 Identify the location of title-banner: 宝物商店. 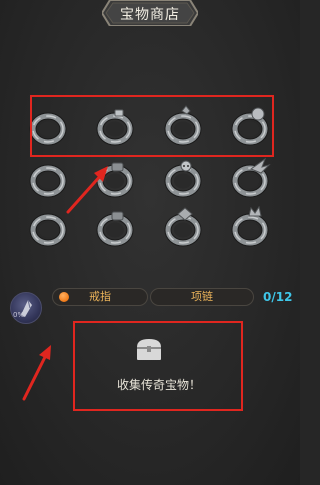
(150, 13).